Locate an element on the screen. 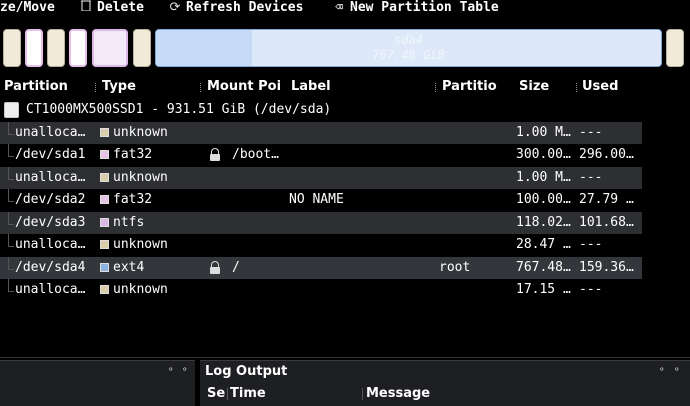 The image size is (690, 406). map-segment-sda3 is located at coordinates (110, 48).